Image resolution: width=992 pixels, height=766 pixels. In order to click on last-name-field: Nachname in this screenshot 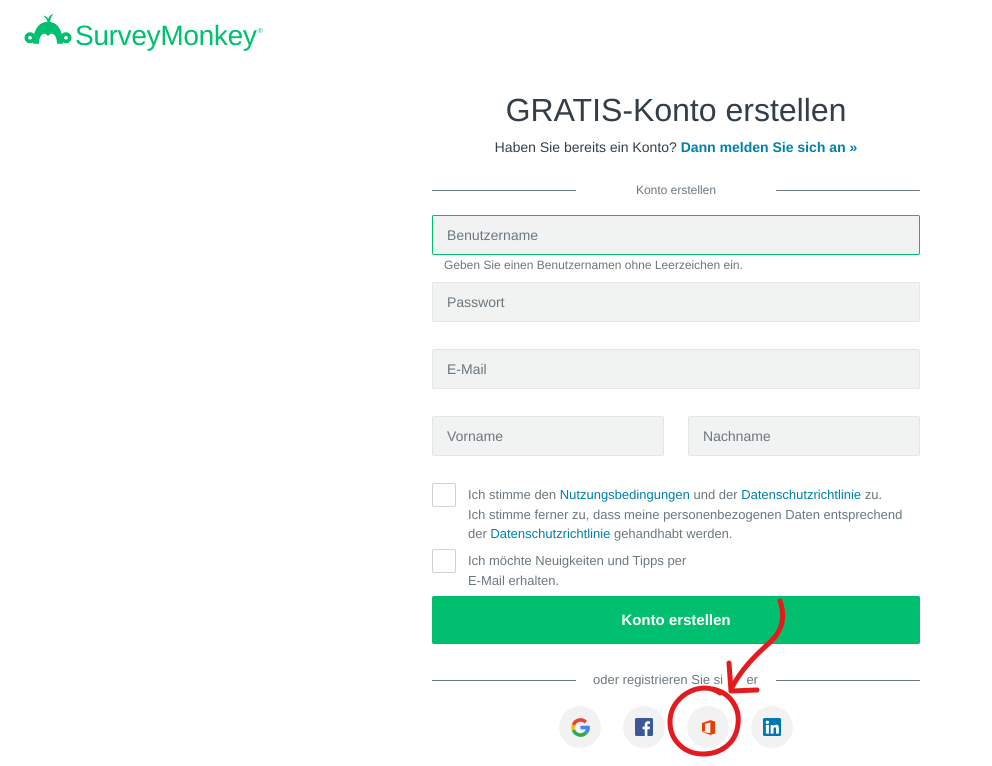, I will do `click(804, 436)`.